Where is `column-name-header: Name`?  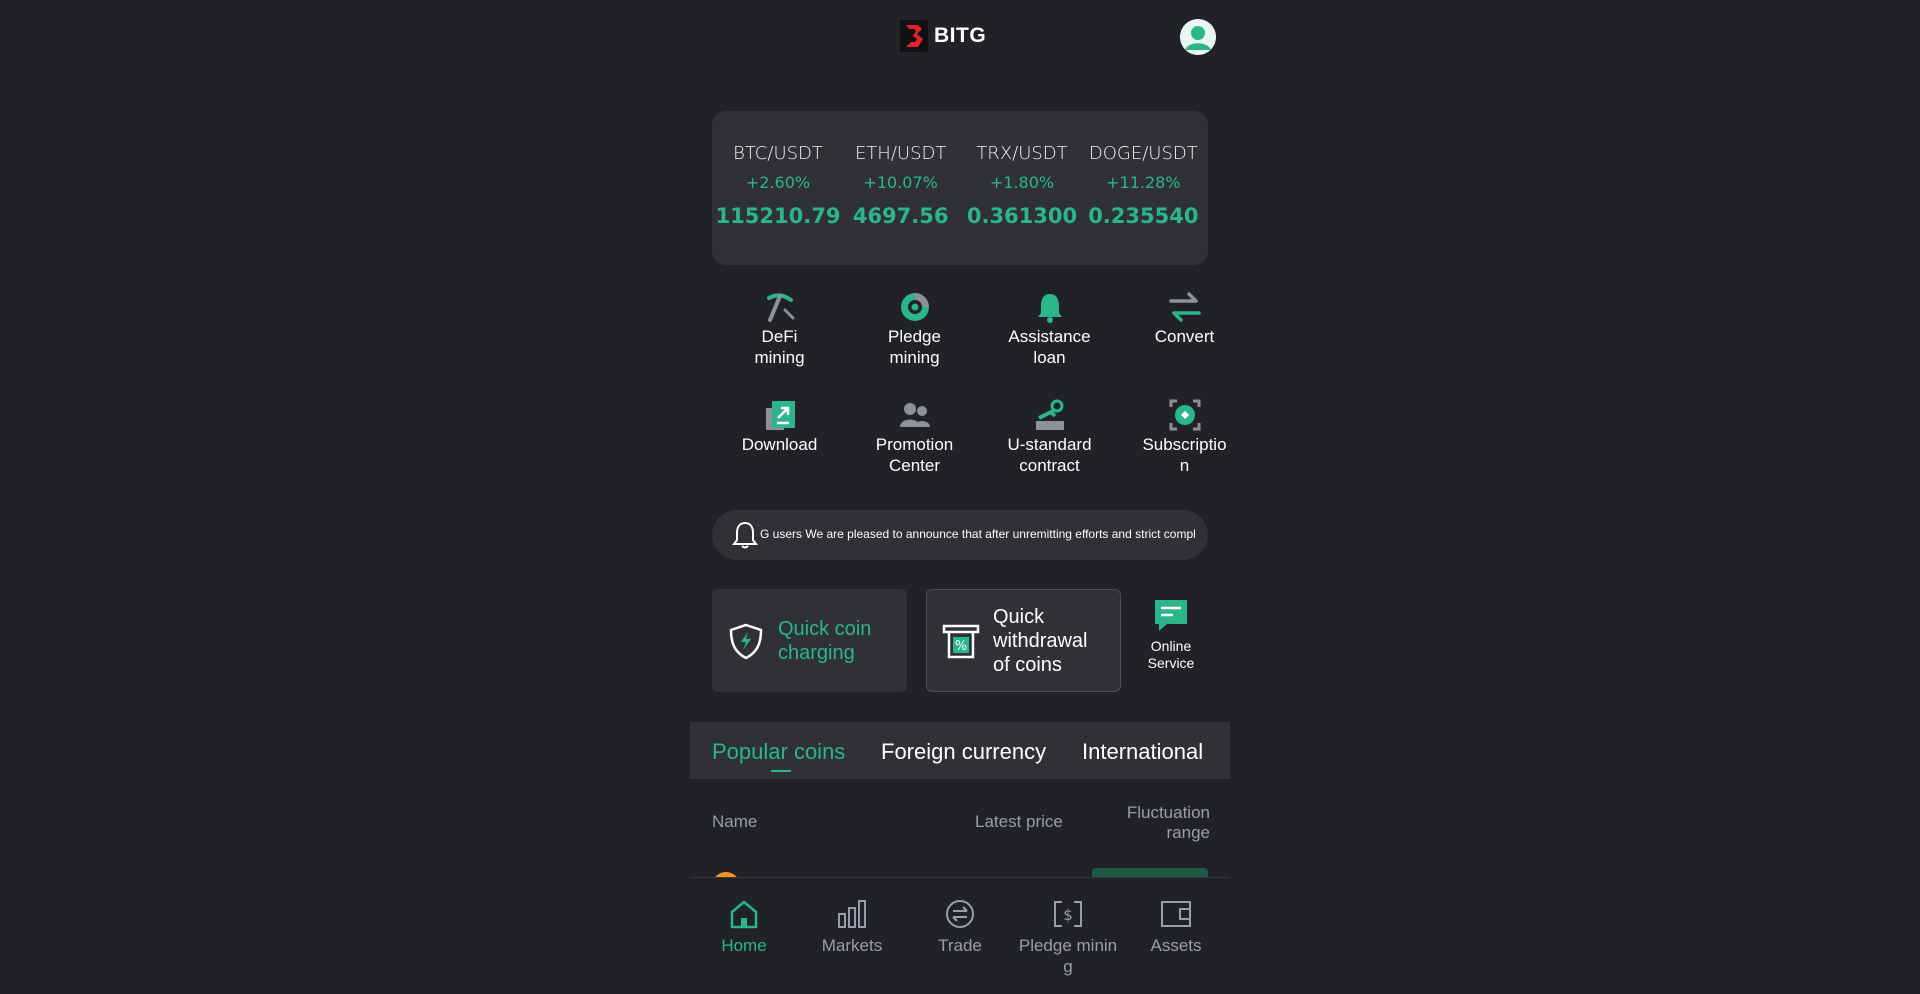 column-name-header: Name is located at coordinates (735, 821).